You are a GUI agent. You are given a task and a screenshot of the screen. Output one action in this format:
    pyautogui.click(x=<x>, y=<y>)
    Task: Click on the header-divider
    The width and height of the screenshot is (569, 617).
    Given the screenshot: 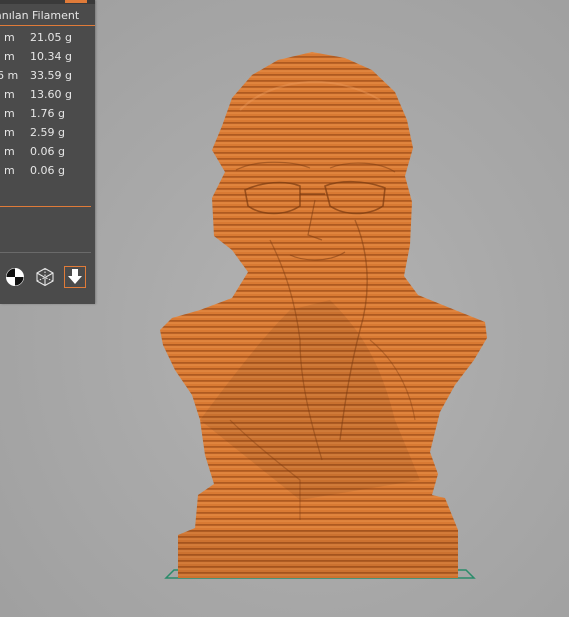 What is the action you would take?
    pyautogui.click(x=47, y=25)
    